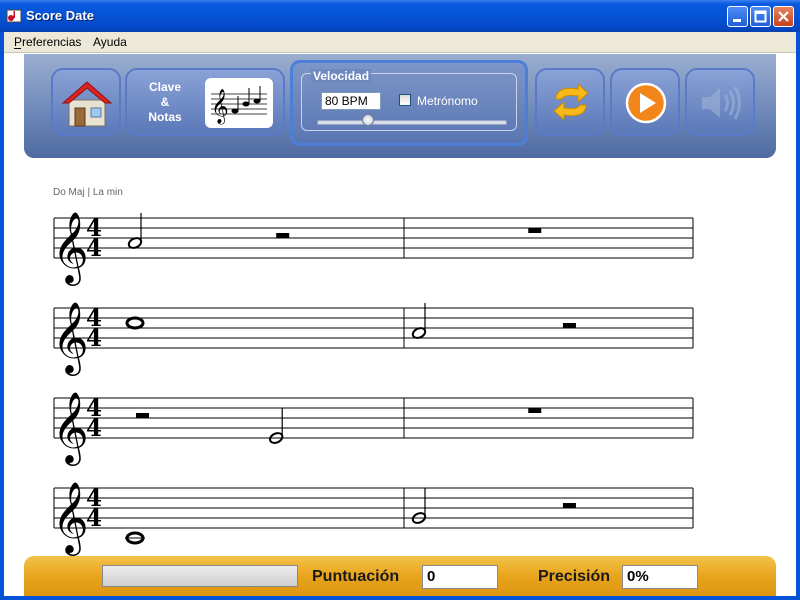 This screenshot has height=600, width=800. What do you see at coordinates (660, 577) in the screenshot?
I see `precision-value: 0%` at bounding box center [660, 577].